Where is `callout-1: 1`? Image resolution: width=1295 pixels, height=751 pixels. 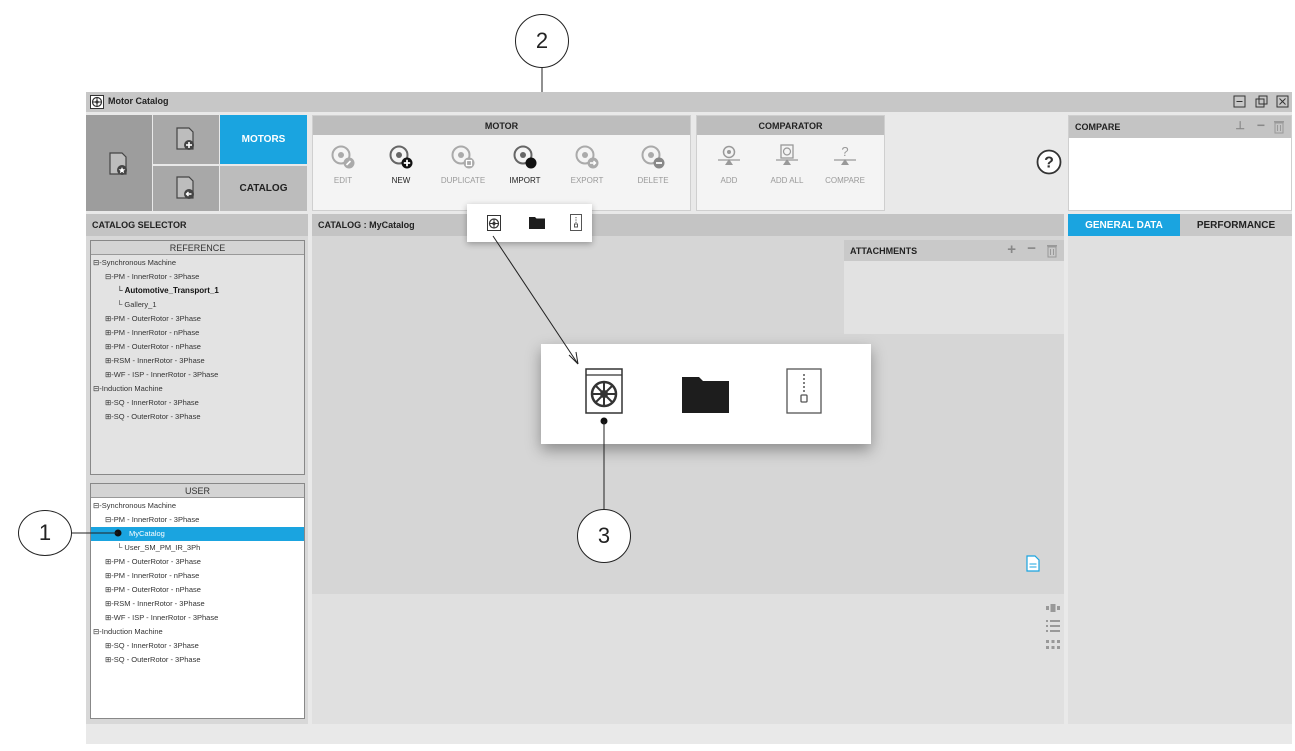 callout-1: 1 is located at coordinates (45, 533).